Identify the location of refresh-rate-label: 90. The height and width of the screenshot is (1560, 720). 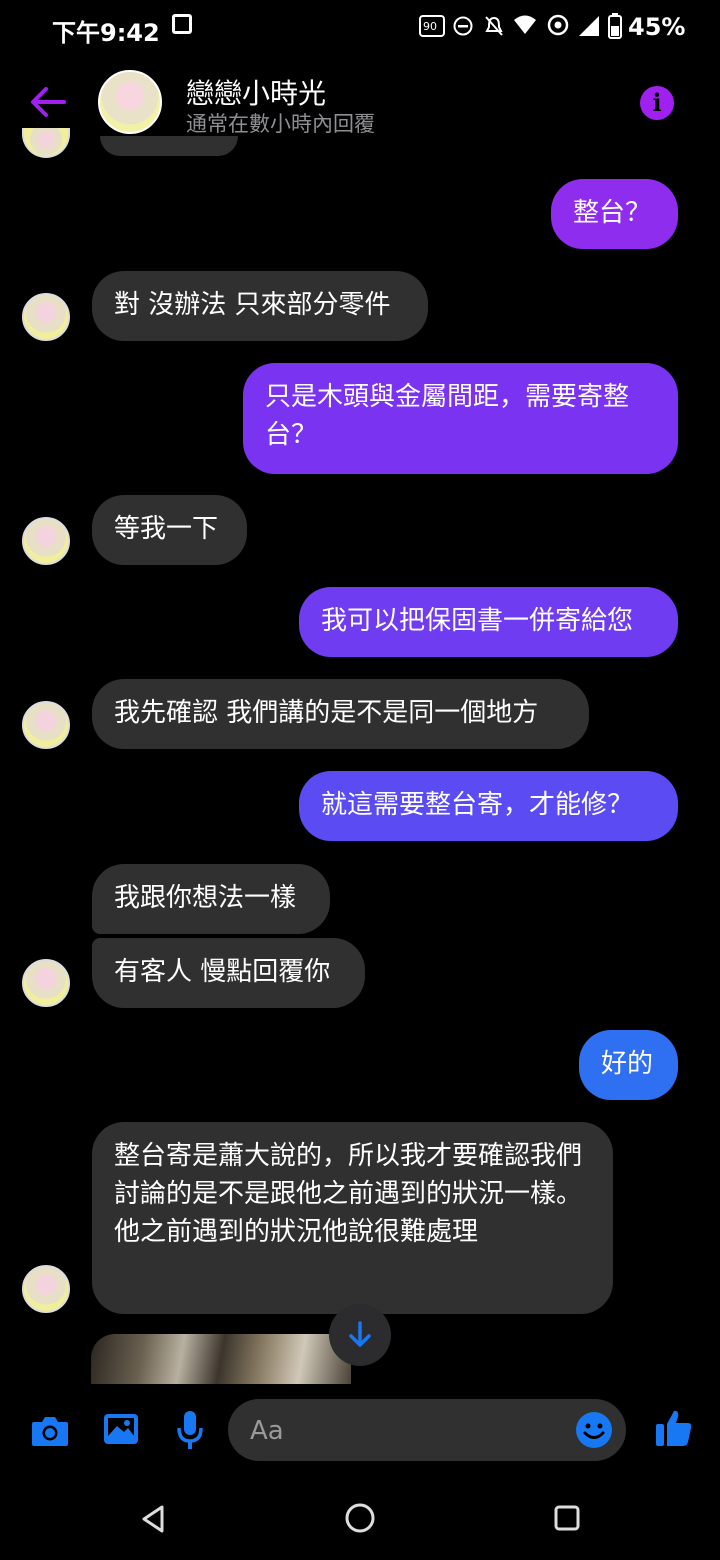
(430, 26).